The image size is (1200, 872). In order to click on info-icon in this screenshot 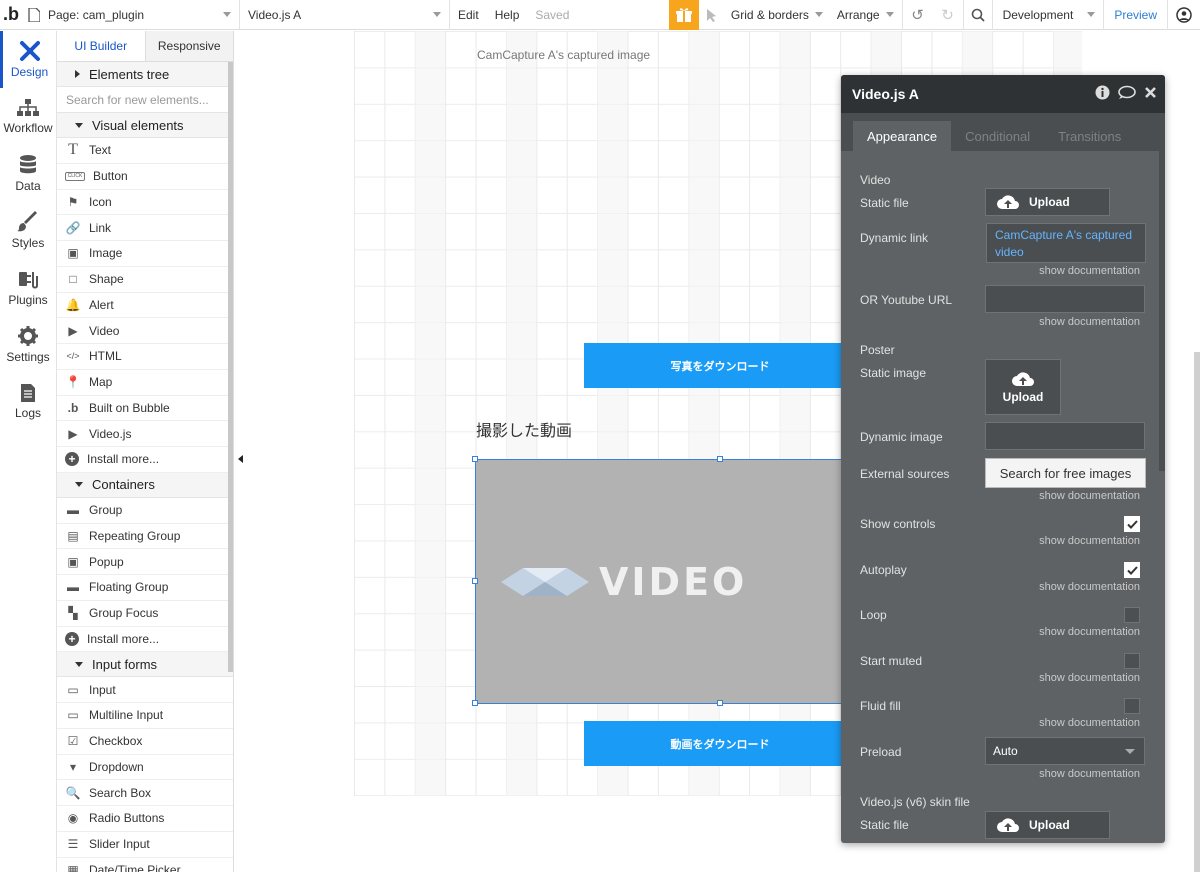, I will do `click(1102, 92)`.